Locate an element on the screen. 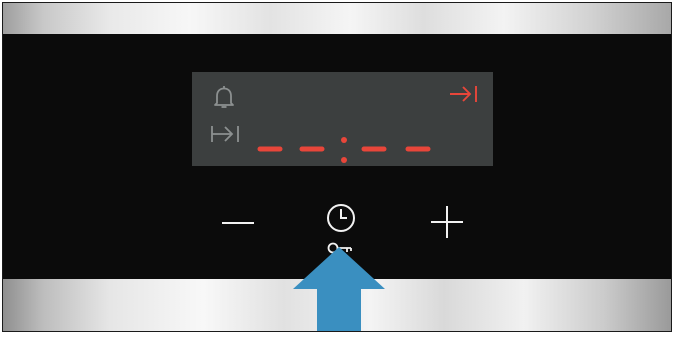 The image size is (676, 338). minus-button is located at coordinates (238, 223).